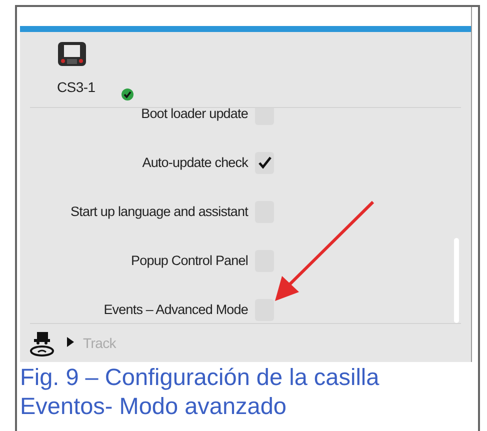  What do you see at coordinates (70, 342) in the screenshot?
I see `caret-icon` at bounding box center [70, 342].